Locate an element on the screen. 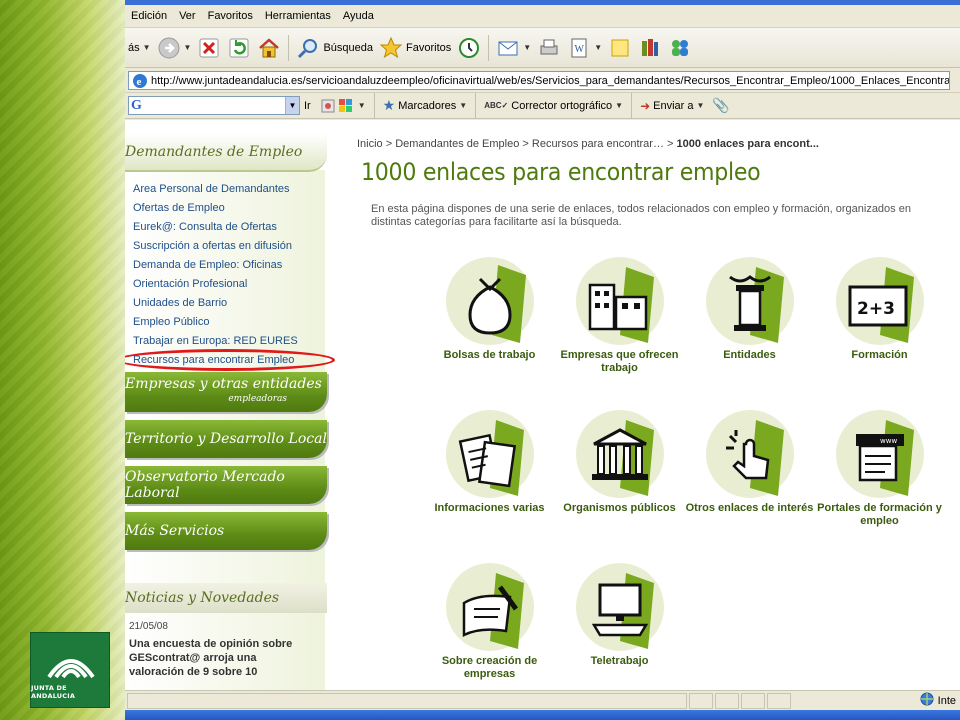 The width and height of the screenshot is (960, 720). status-zone-label: Inte is located at coordinates (946, 700).